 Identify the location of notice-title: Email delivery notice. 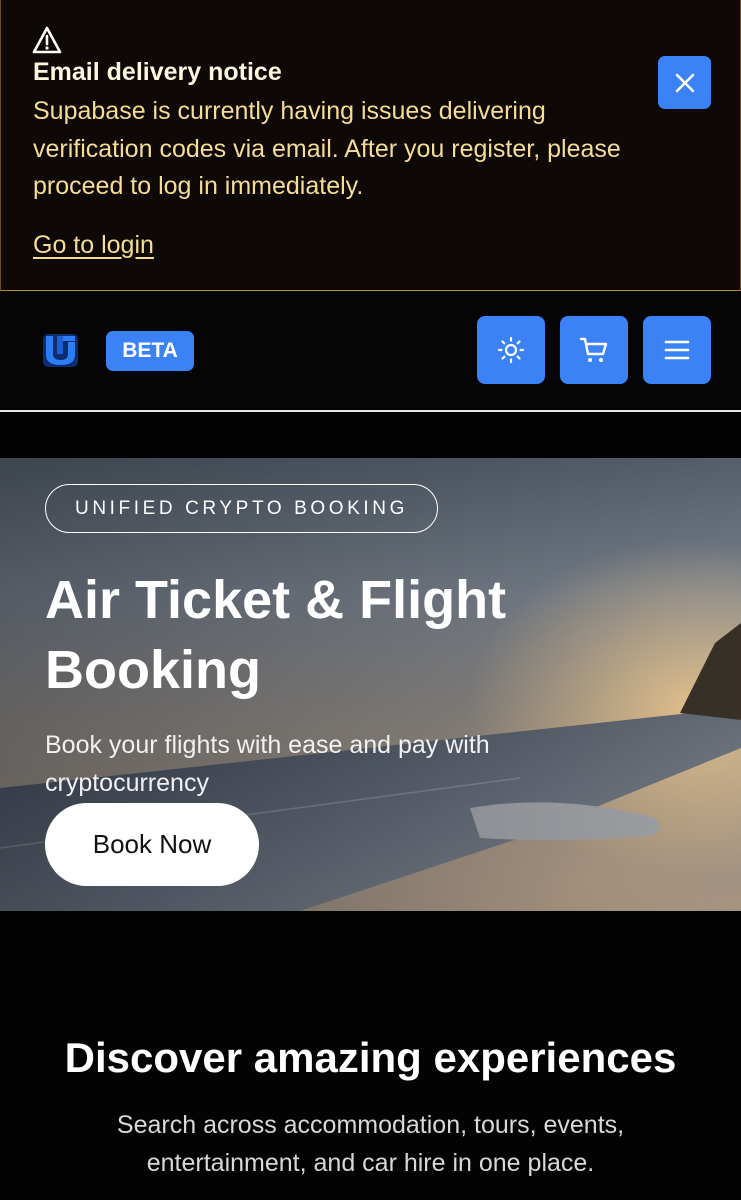
(157, 72).